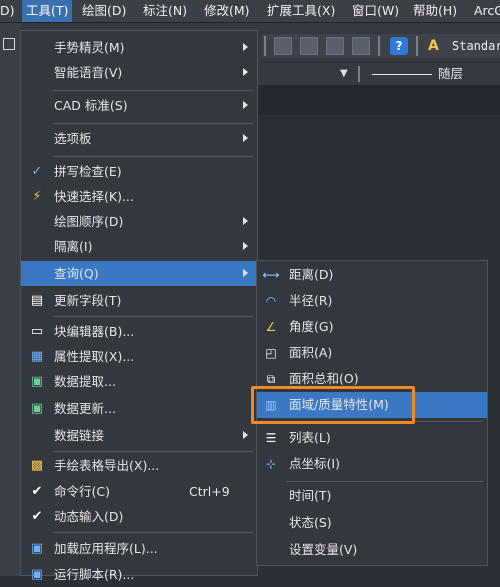  What do you see at coordinates (487, 11) in the screenshot?
I see `menu-arcgis: ArcG` at bounding box center [487, 11].